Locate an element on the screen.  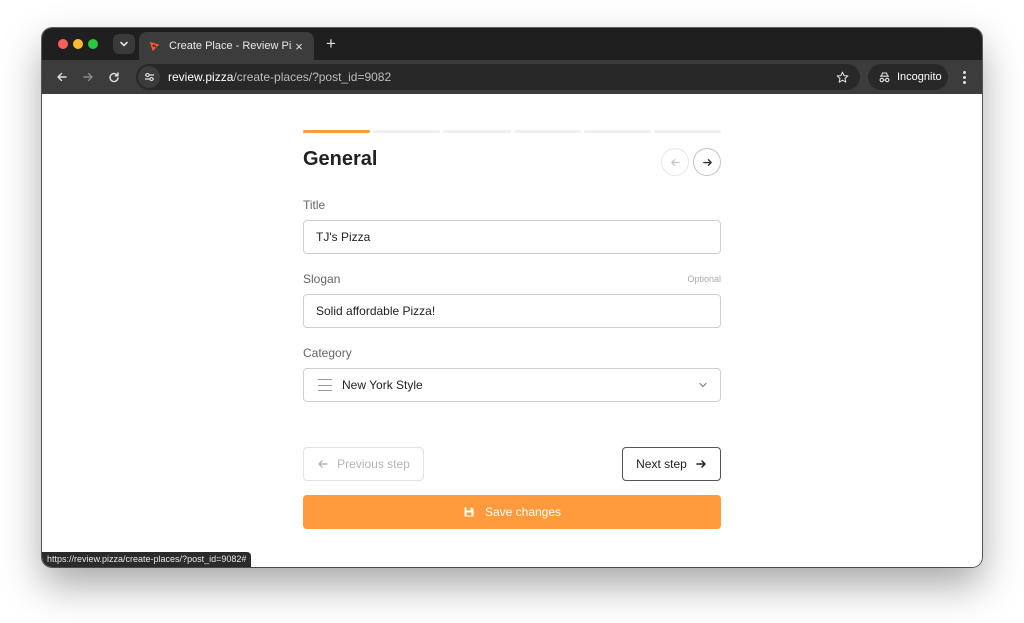
category-select: New York Style is located at coordinates (512, 385).